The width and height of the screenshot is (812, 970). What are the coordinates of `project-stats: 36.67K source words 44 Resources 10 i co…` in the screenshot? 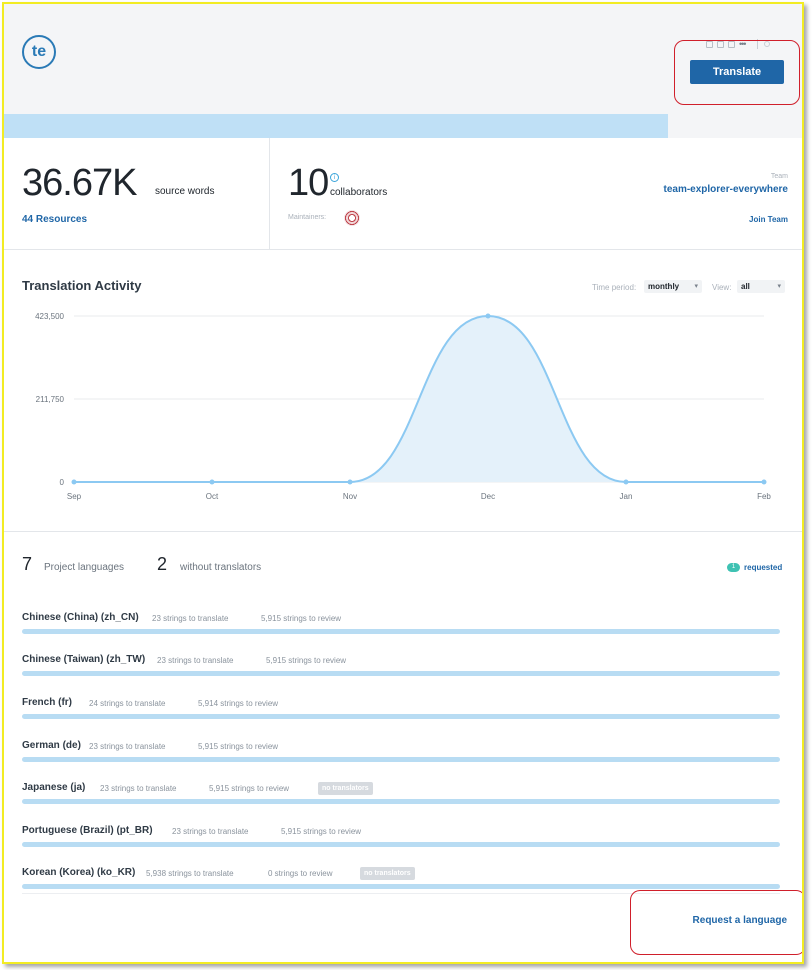 It's located at (403, 194).